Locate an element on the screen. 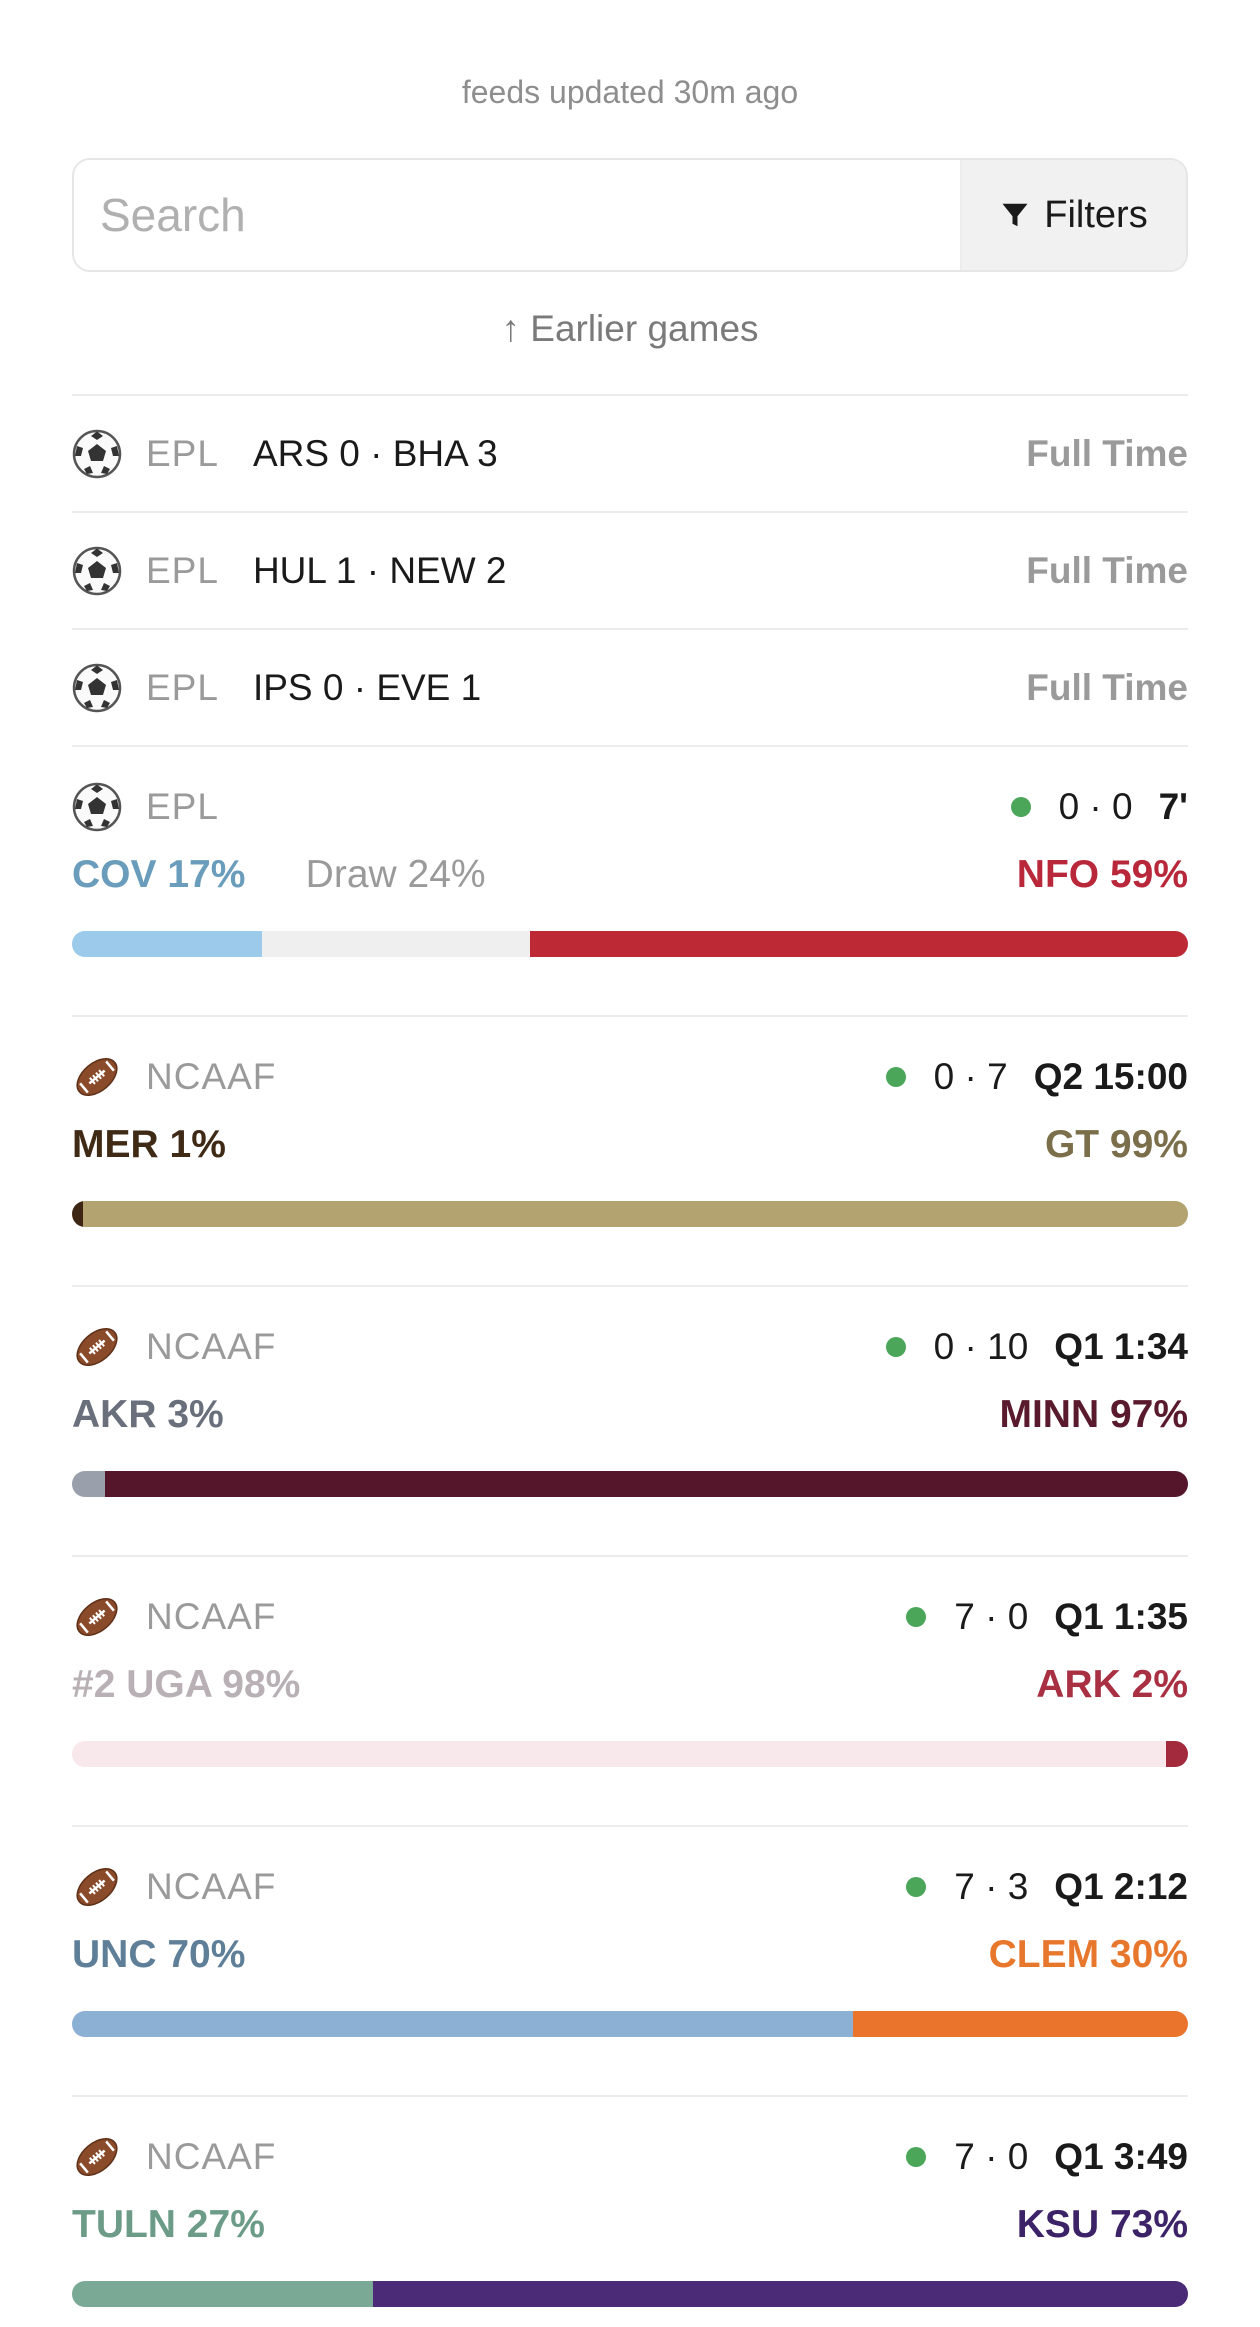 The image size is (1260, 2327). game-clock: Q1 3:49 is located at coordinates (1121, 2156).